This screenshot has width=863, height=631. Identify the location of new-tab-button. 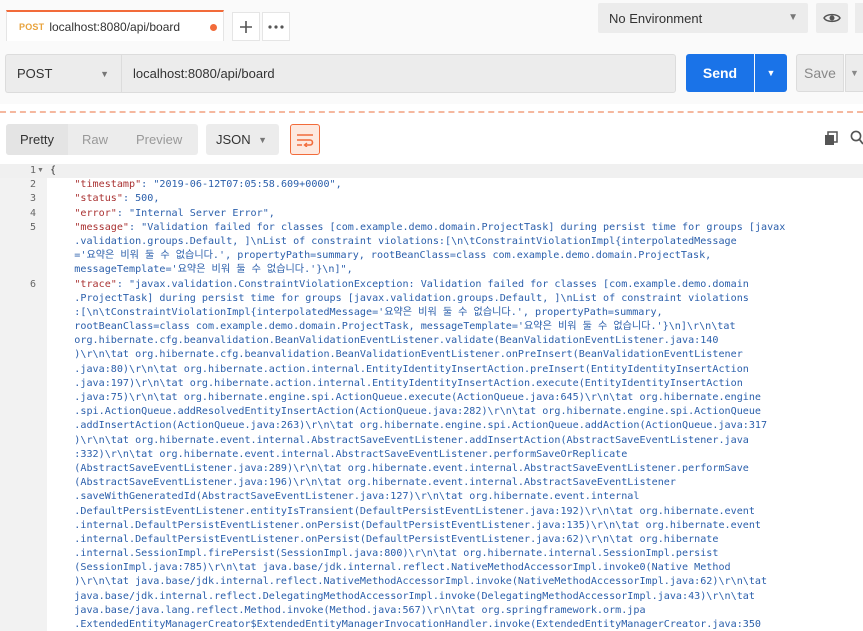
(246, 26).